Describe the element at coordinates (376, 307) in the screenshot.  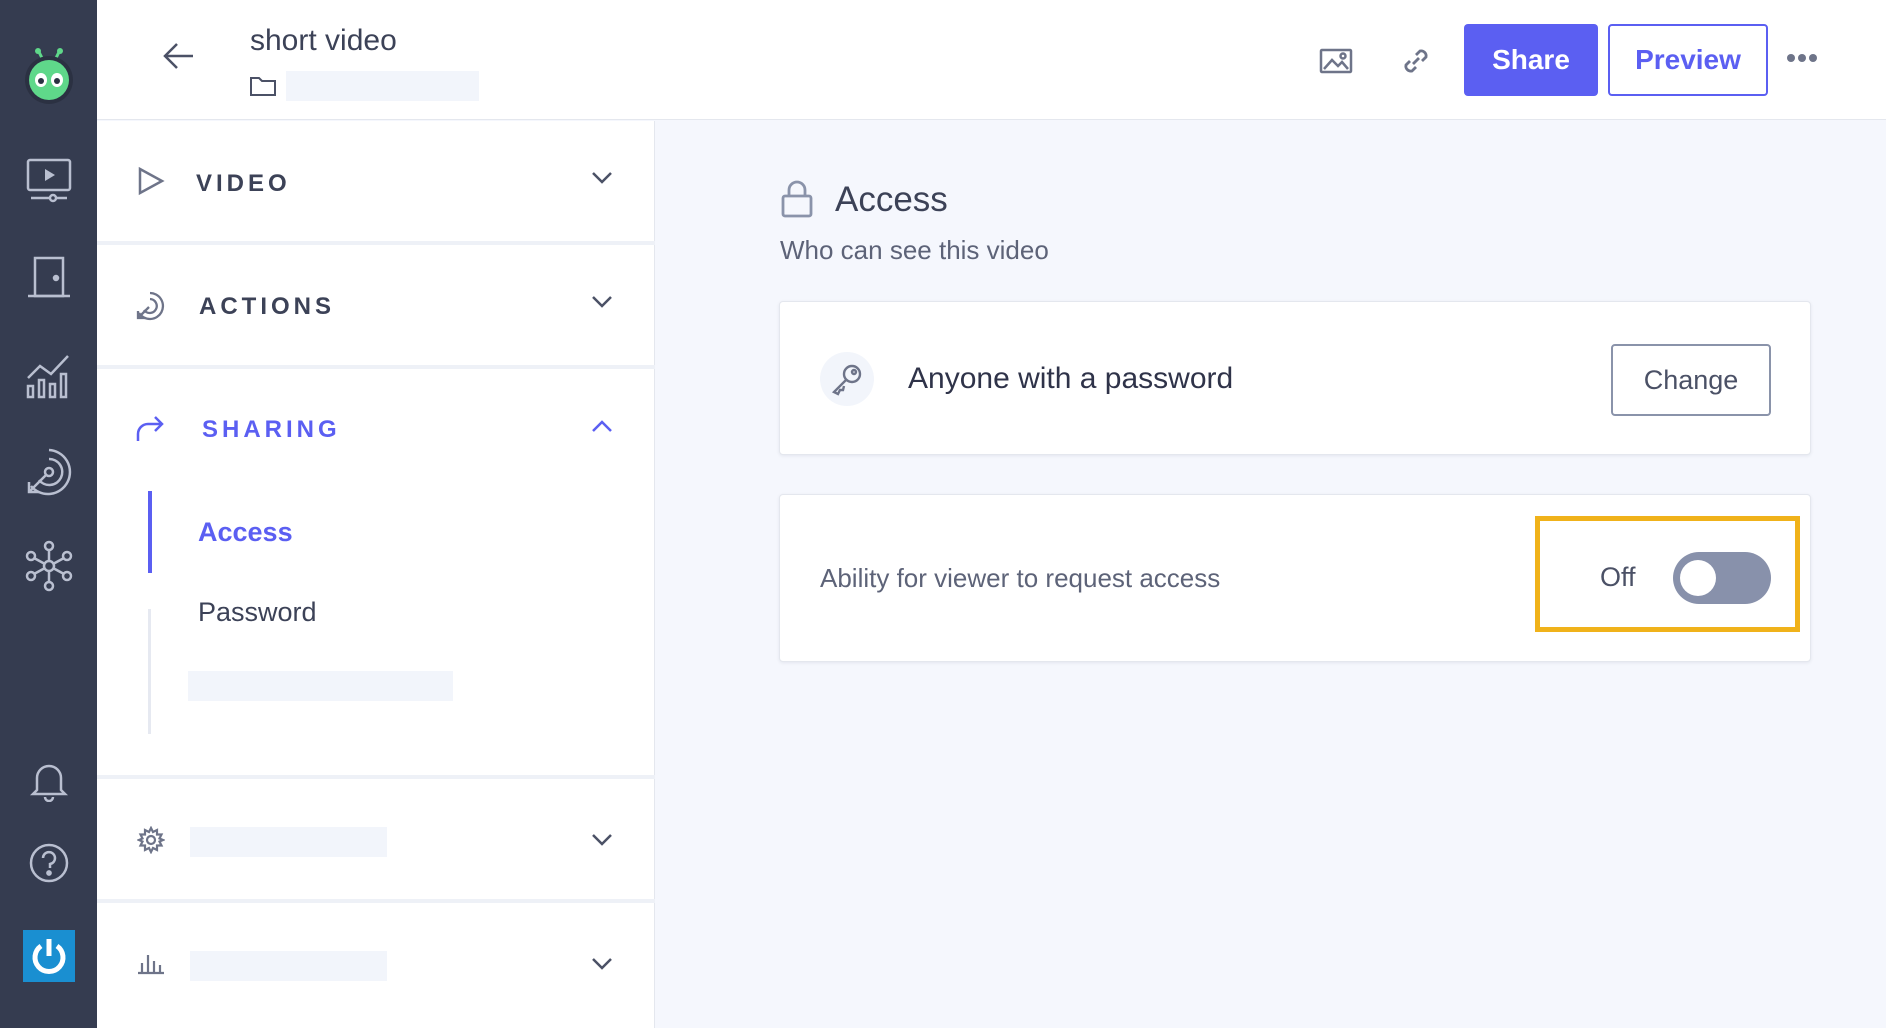
I see `section-actions: ACTIONS` at that location.